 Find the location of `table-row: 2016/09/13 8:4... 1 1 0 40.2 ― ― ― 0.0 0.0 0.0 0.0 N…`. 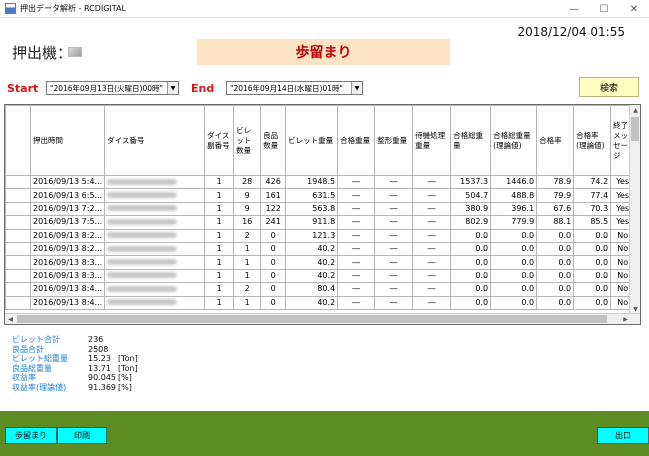

table-row: 2016/09/13 8:4... 1 1 0 40.2 ― ― ― 0.0 0.0 0.0 0.0 N… is located at coordinates (320, 302).